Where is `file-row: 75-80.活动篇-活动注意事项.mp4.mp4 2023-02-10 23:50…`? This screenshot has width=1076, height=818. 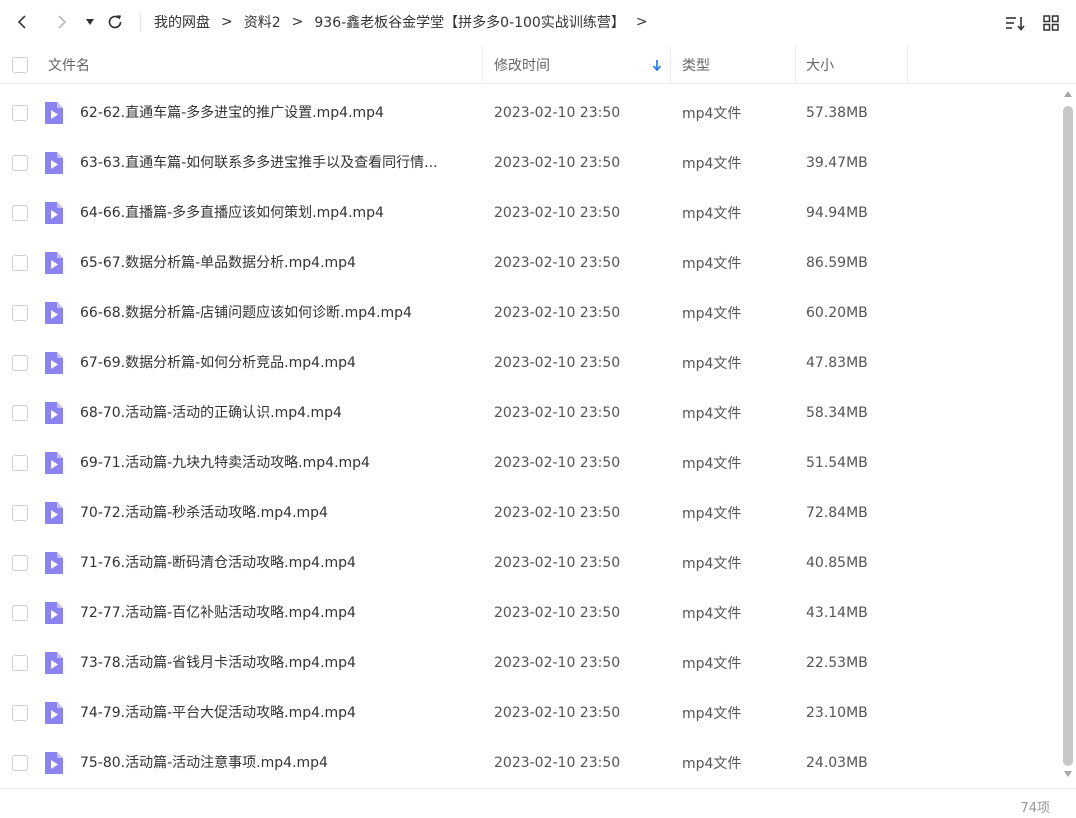 file-row: 75-80.活动篇-活动注意事项.mp4.mp4 2023-02-10 23:50… is located at coordinates (530, 763).